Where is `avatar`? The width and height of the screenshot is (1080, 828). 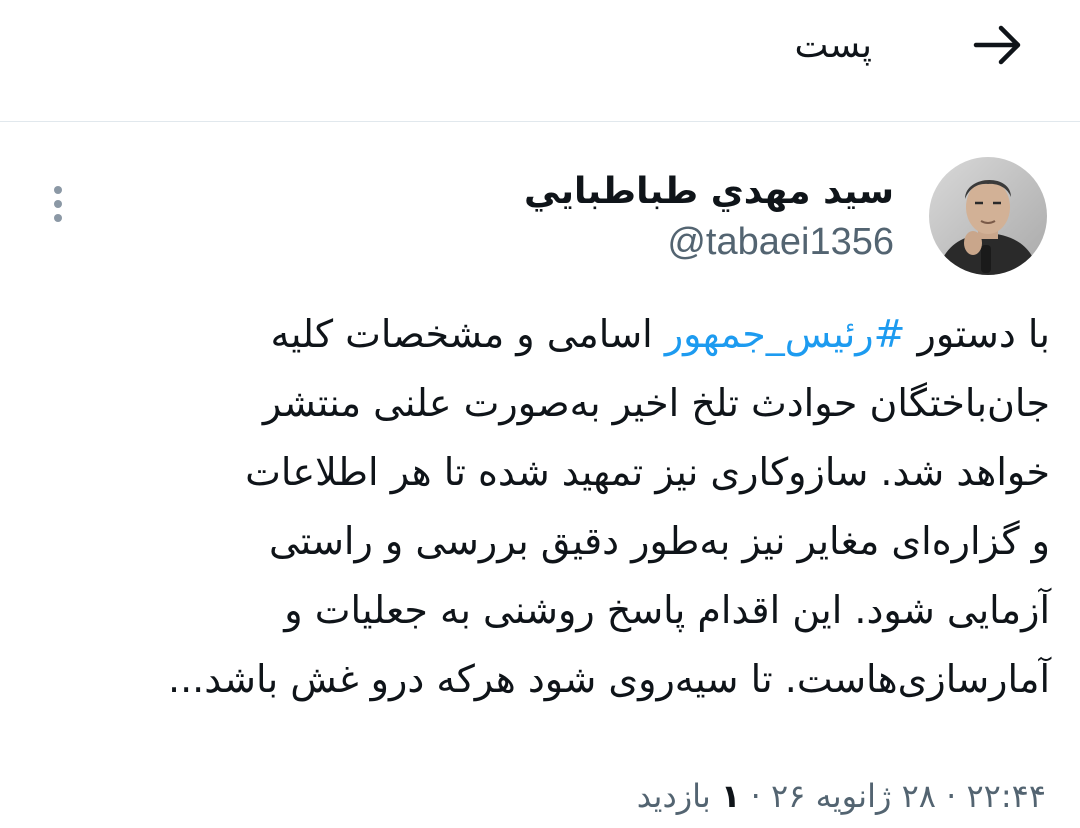
avatar is located at coordinates (988, 216).